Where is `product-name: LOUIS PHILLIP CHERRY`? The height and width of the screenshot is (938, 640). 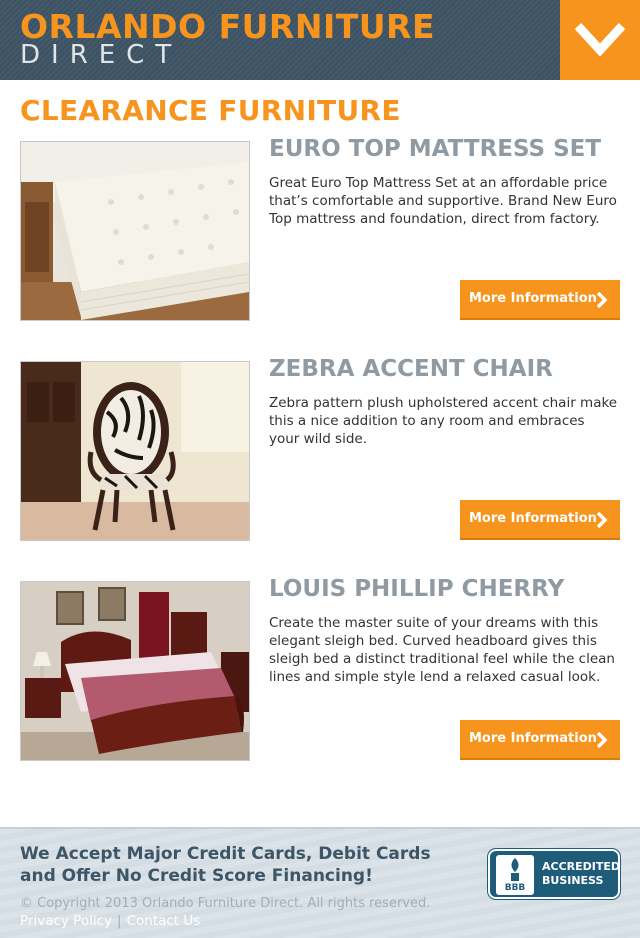 product-name: LOUIS PHILLIP CHERRY is located at coordinates (416, 589).